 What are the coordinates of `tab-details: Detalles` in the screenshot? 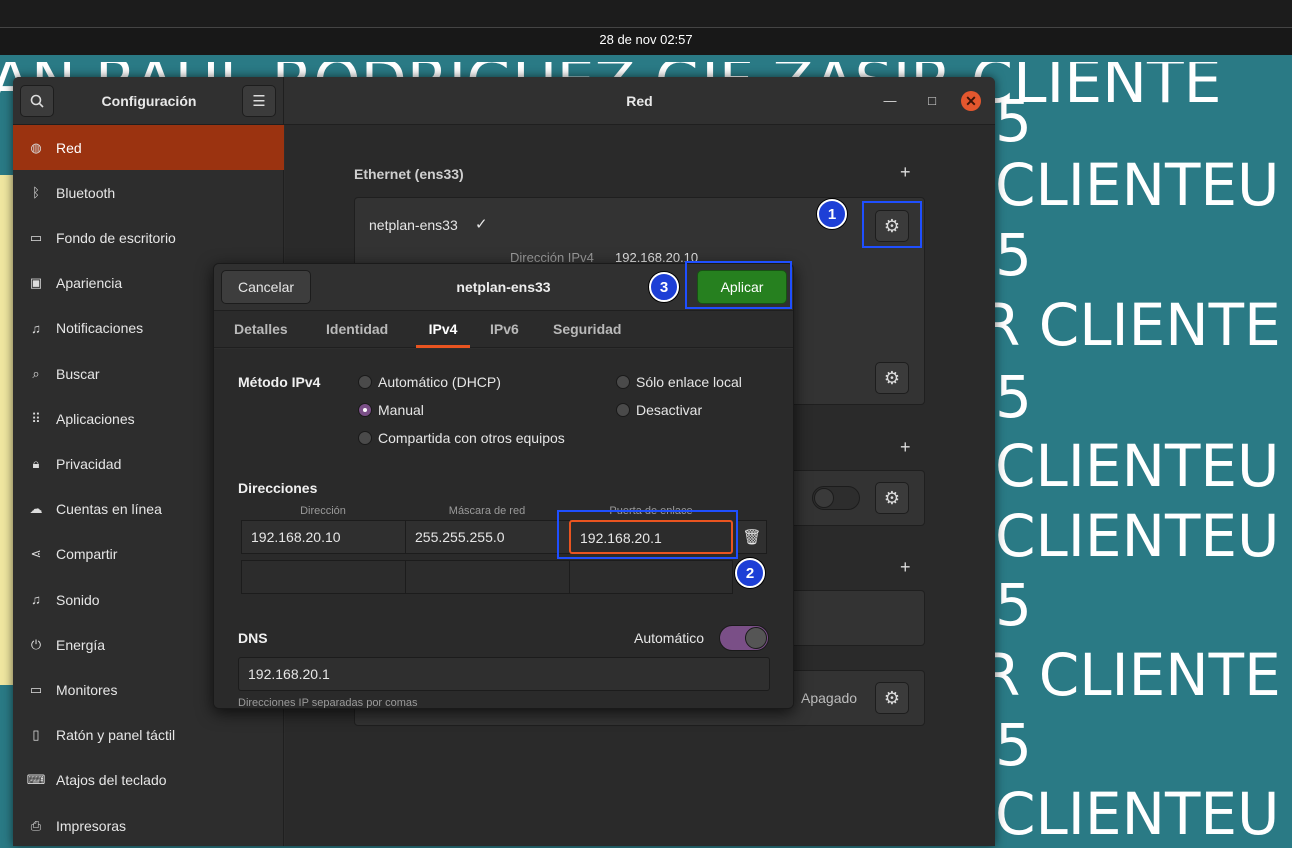 It's located at (261, 329).